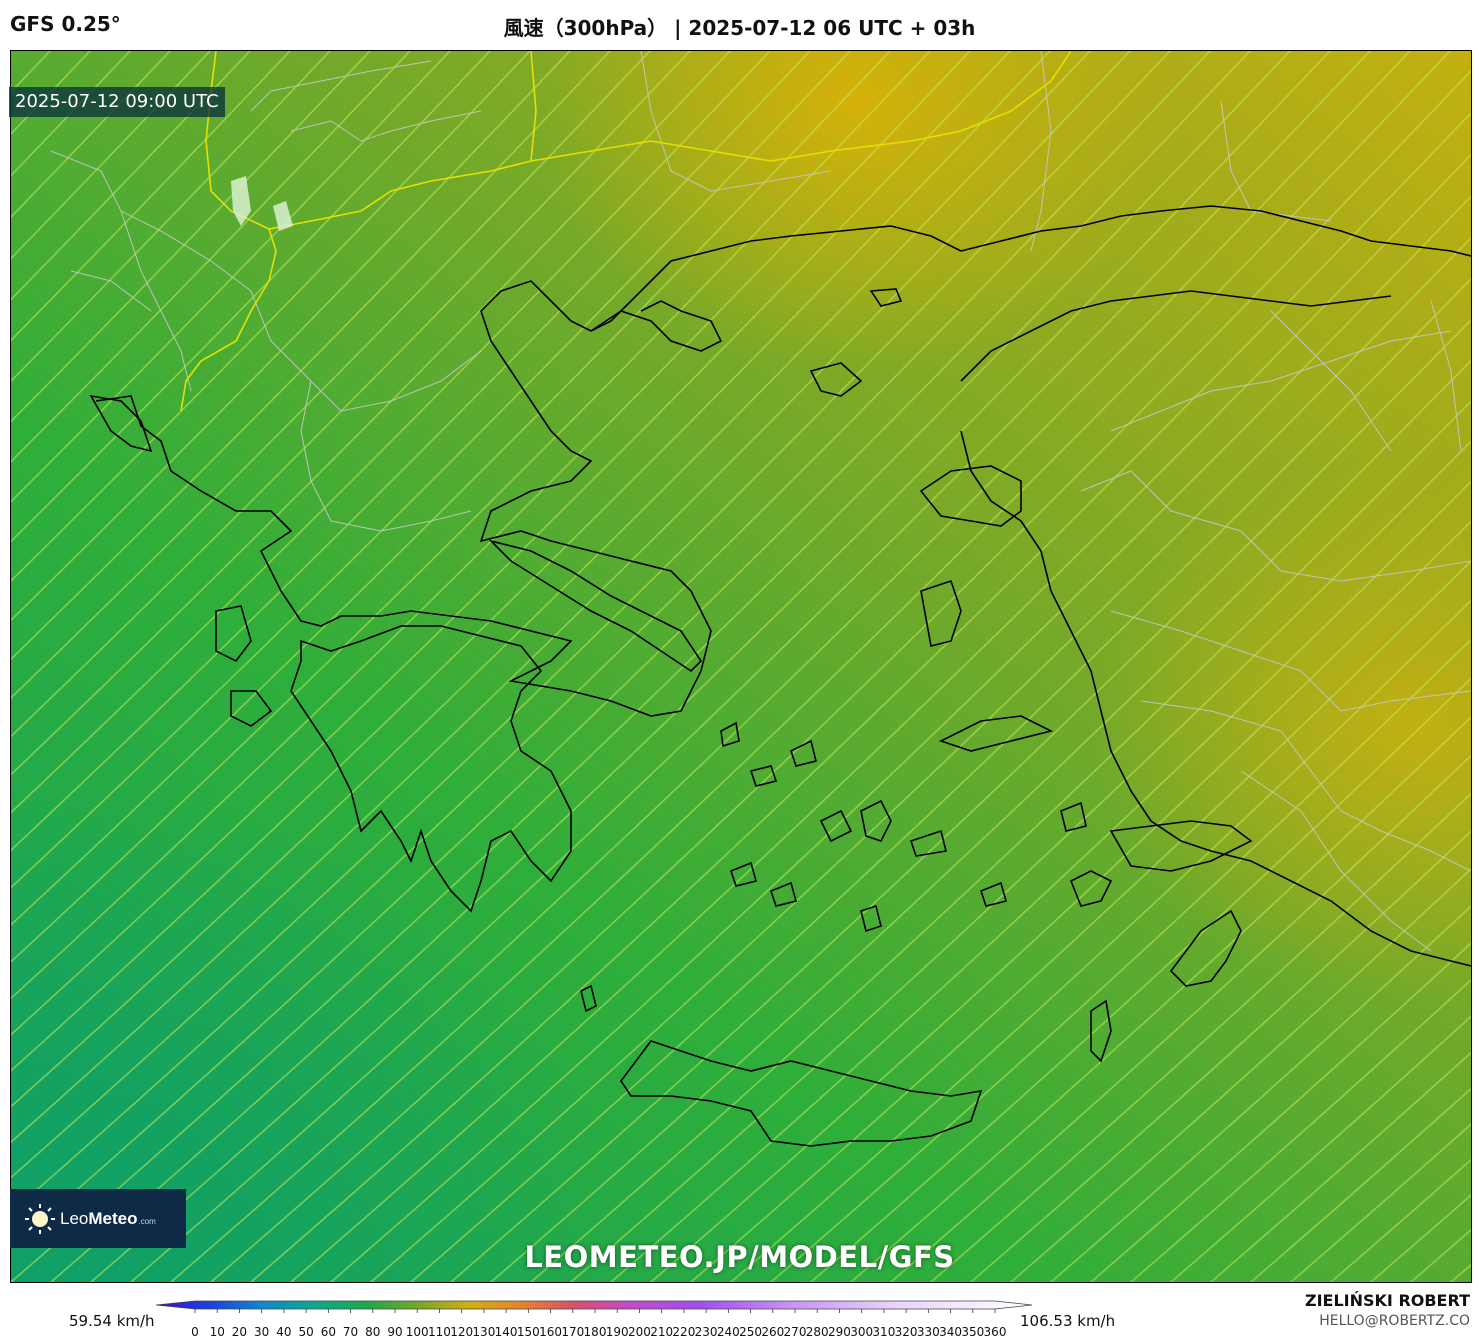 This screenshot has height=1339, width=1479. I want to click on colorbar-tick-label: 140, so click(506, 1332).